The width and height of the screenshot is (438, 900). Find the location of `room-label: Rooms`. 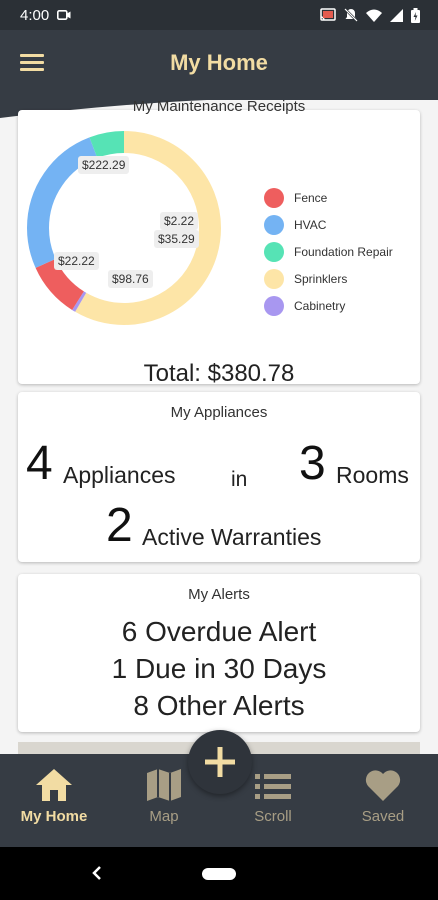

room-label: Rooms is located at coordinates (372, 475).